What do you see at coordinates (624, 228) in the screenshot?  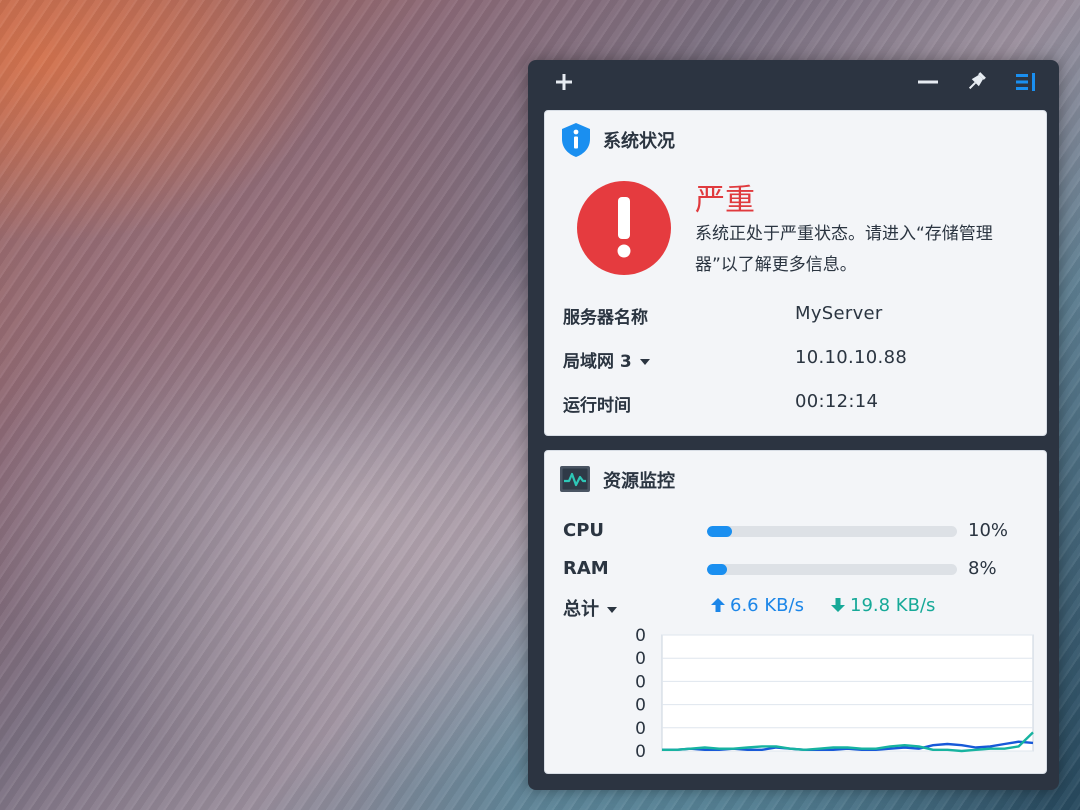 I see `exclamation-circle-icon` at bounding box center [624, 228].